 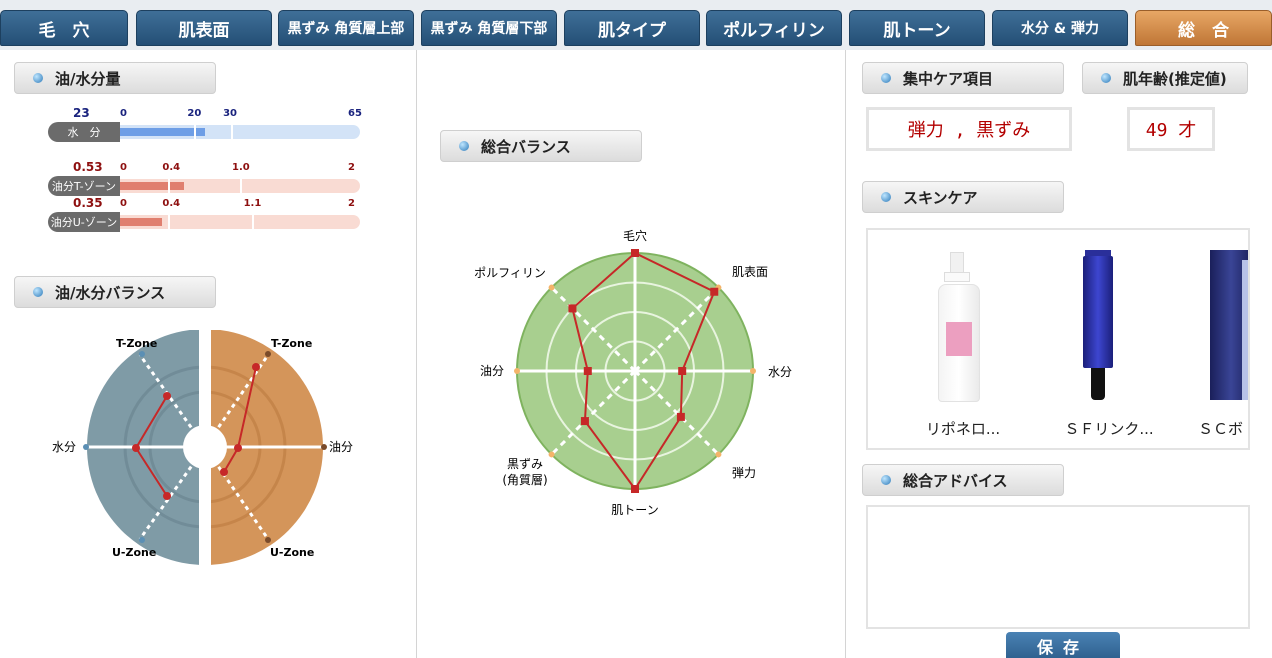 What do you see at coordinates (510, 273) in the screenshot?
I see `radar-axis-label: ポルフィリン` at bounding box center [510, 273].